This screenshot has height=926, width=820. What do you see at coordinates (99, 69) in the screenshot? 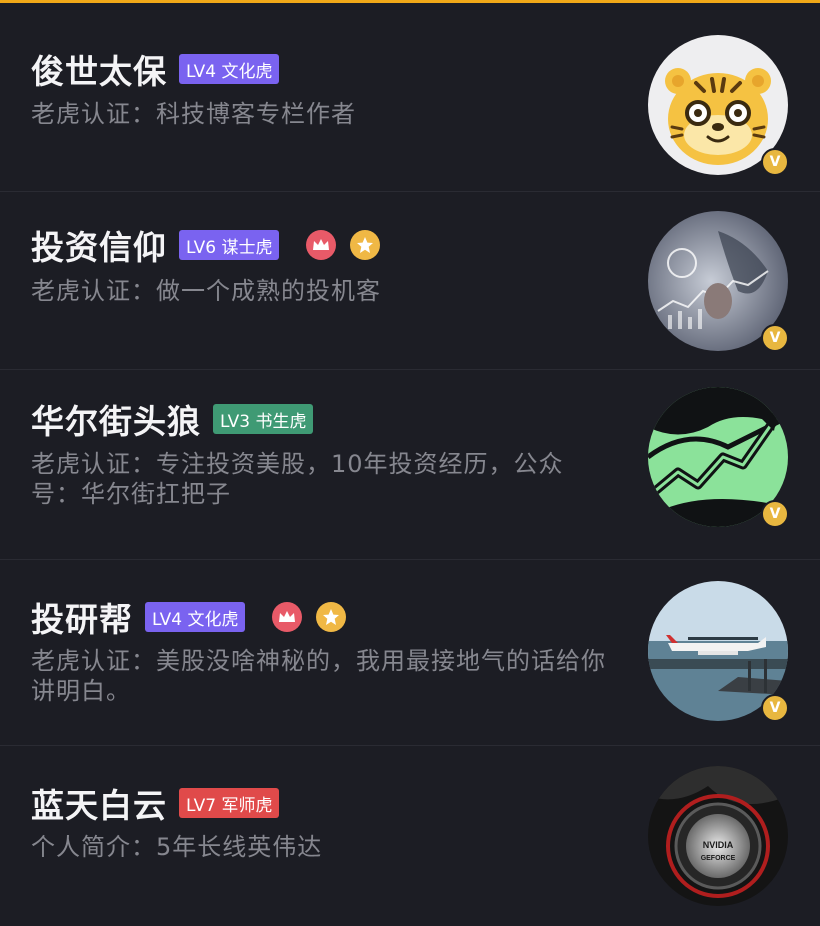
I see `user-name: 俊世太保` at bounding box center [99, 69].